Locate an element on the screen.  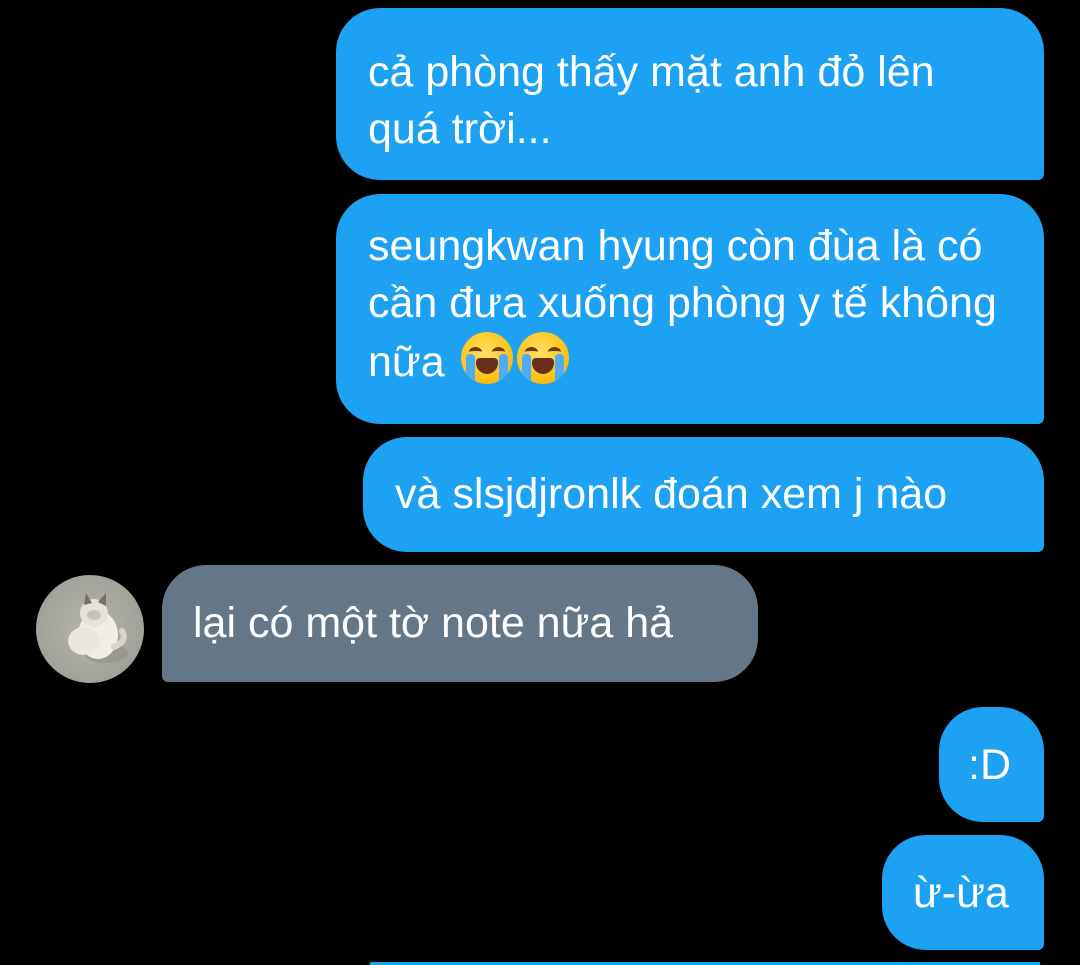
message-bubble-sent: và slsjdjronlk đoán xem j nào is located at coordinates (703, 494).